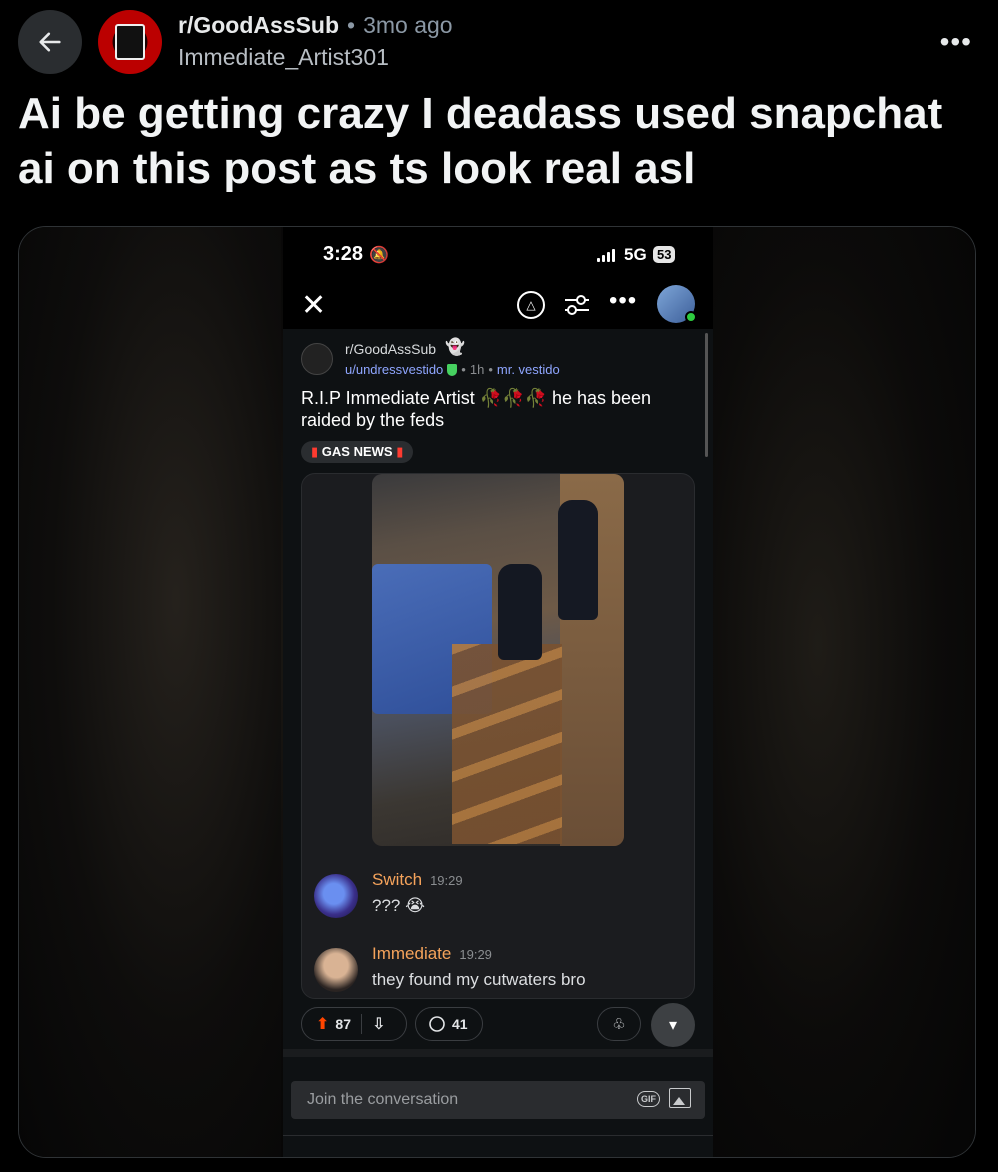 Image resolution: width=998 pixels, height=1172 pixels. I want to click on ghost-icon: 👻, so click(455, 347).